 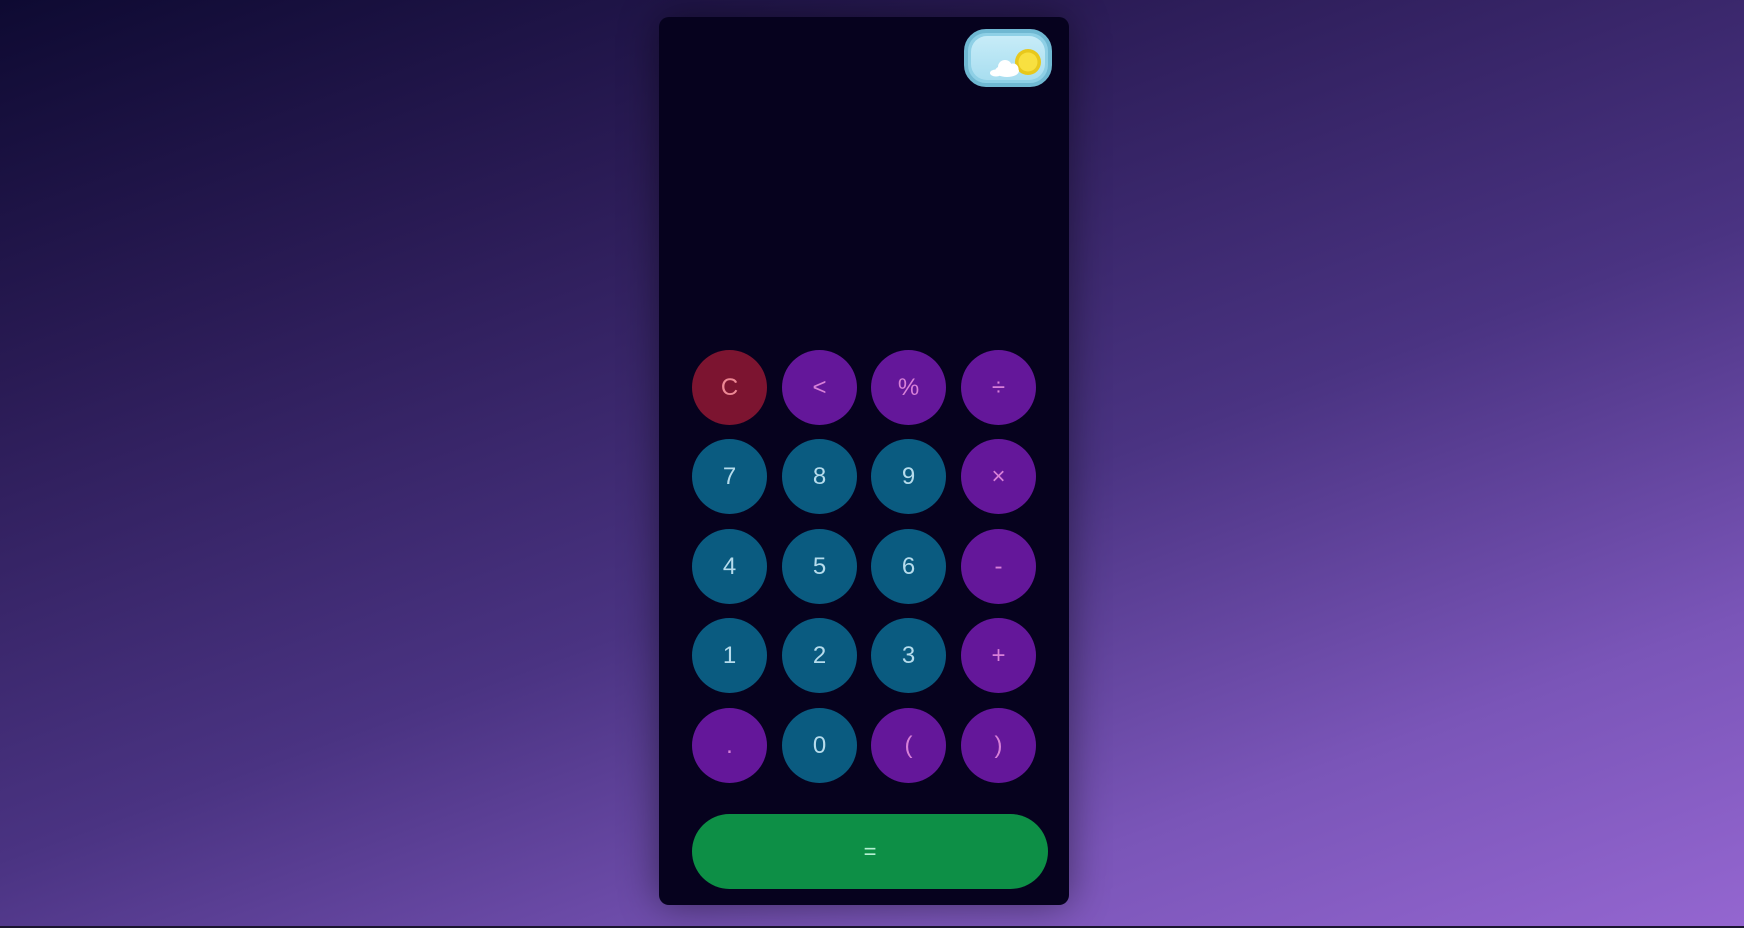 What do you see at coordinates (729, 387) in the screenshot?
I see `clear-button: C` at bounding box center [729, 387].